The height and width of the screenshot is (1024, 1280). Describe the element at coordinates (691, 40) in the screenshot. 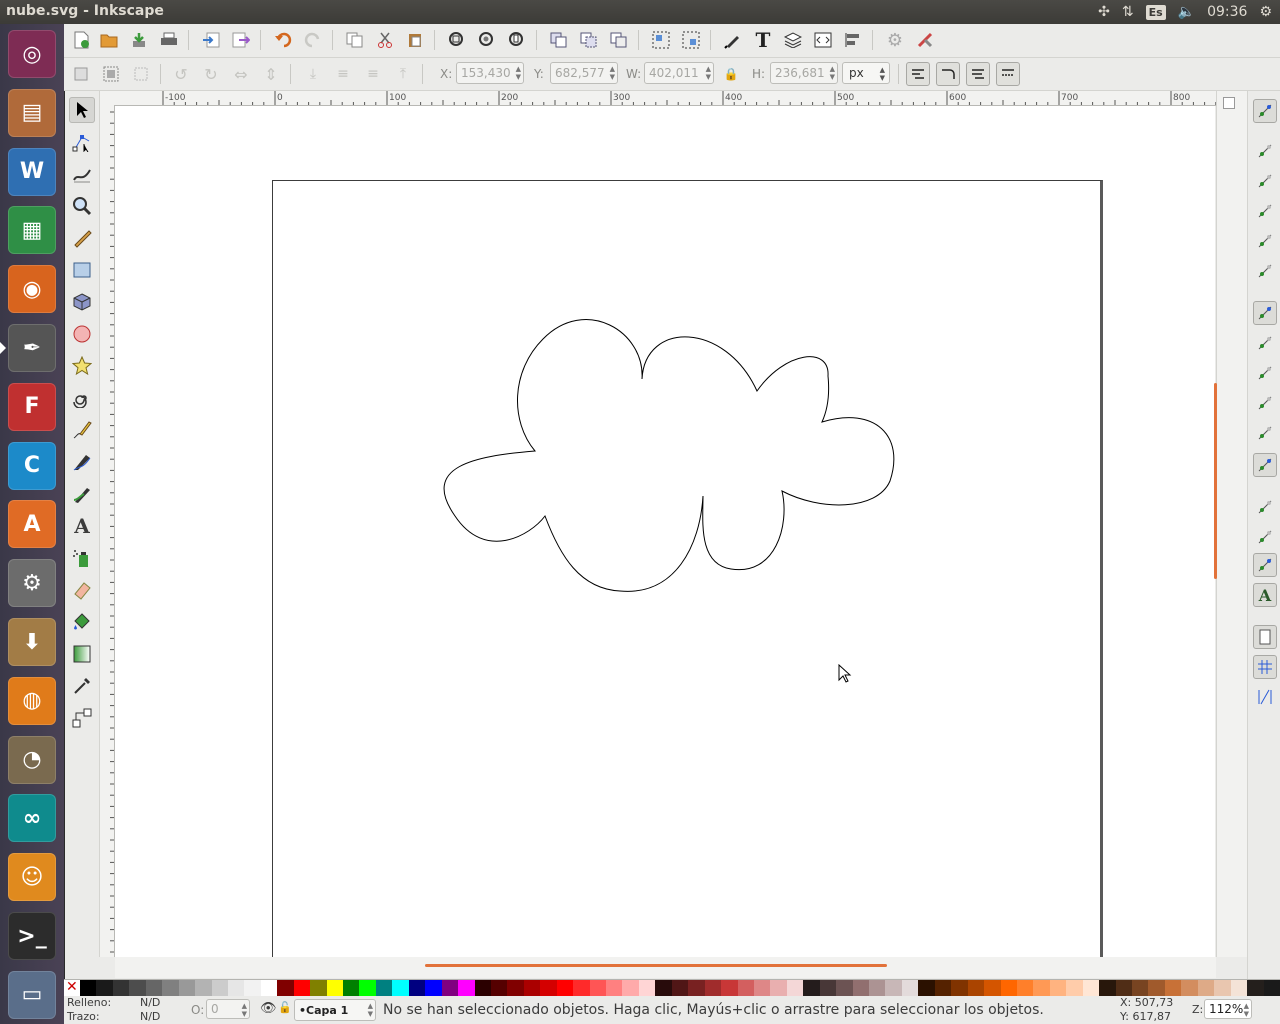

I see `ungroup-icon` at that location.